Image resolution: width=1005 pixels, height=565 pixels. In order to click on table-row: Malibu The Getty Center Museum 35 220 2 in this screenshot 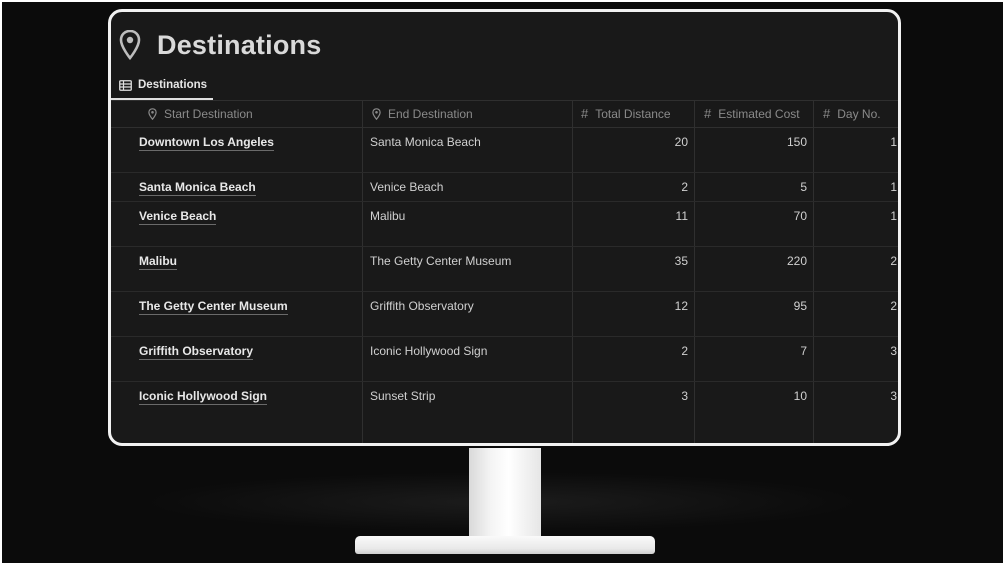, I will do `click(504, 269)`.